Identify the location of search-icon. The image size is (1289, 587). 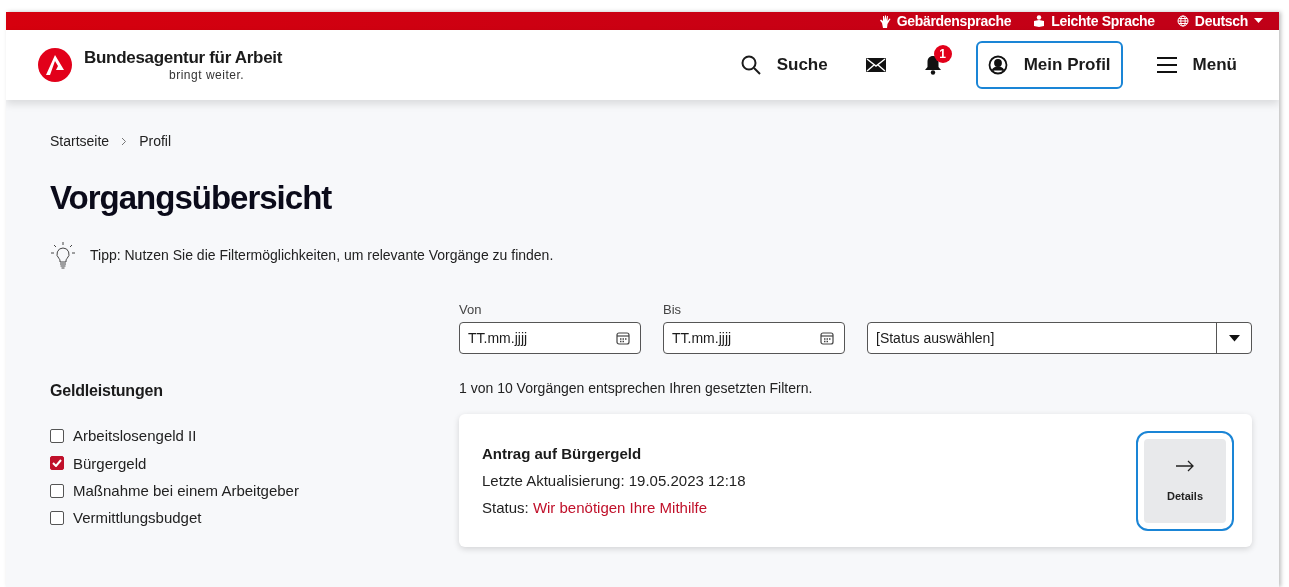
(750, 65).